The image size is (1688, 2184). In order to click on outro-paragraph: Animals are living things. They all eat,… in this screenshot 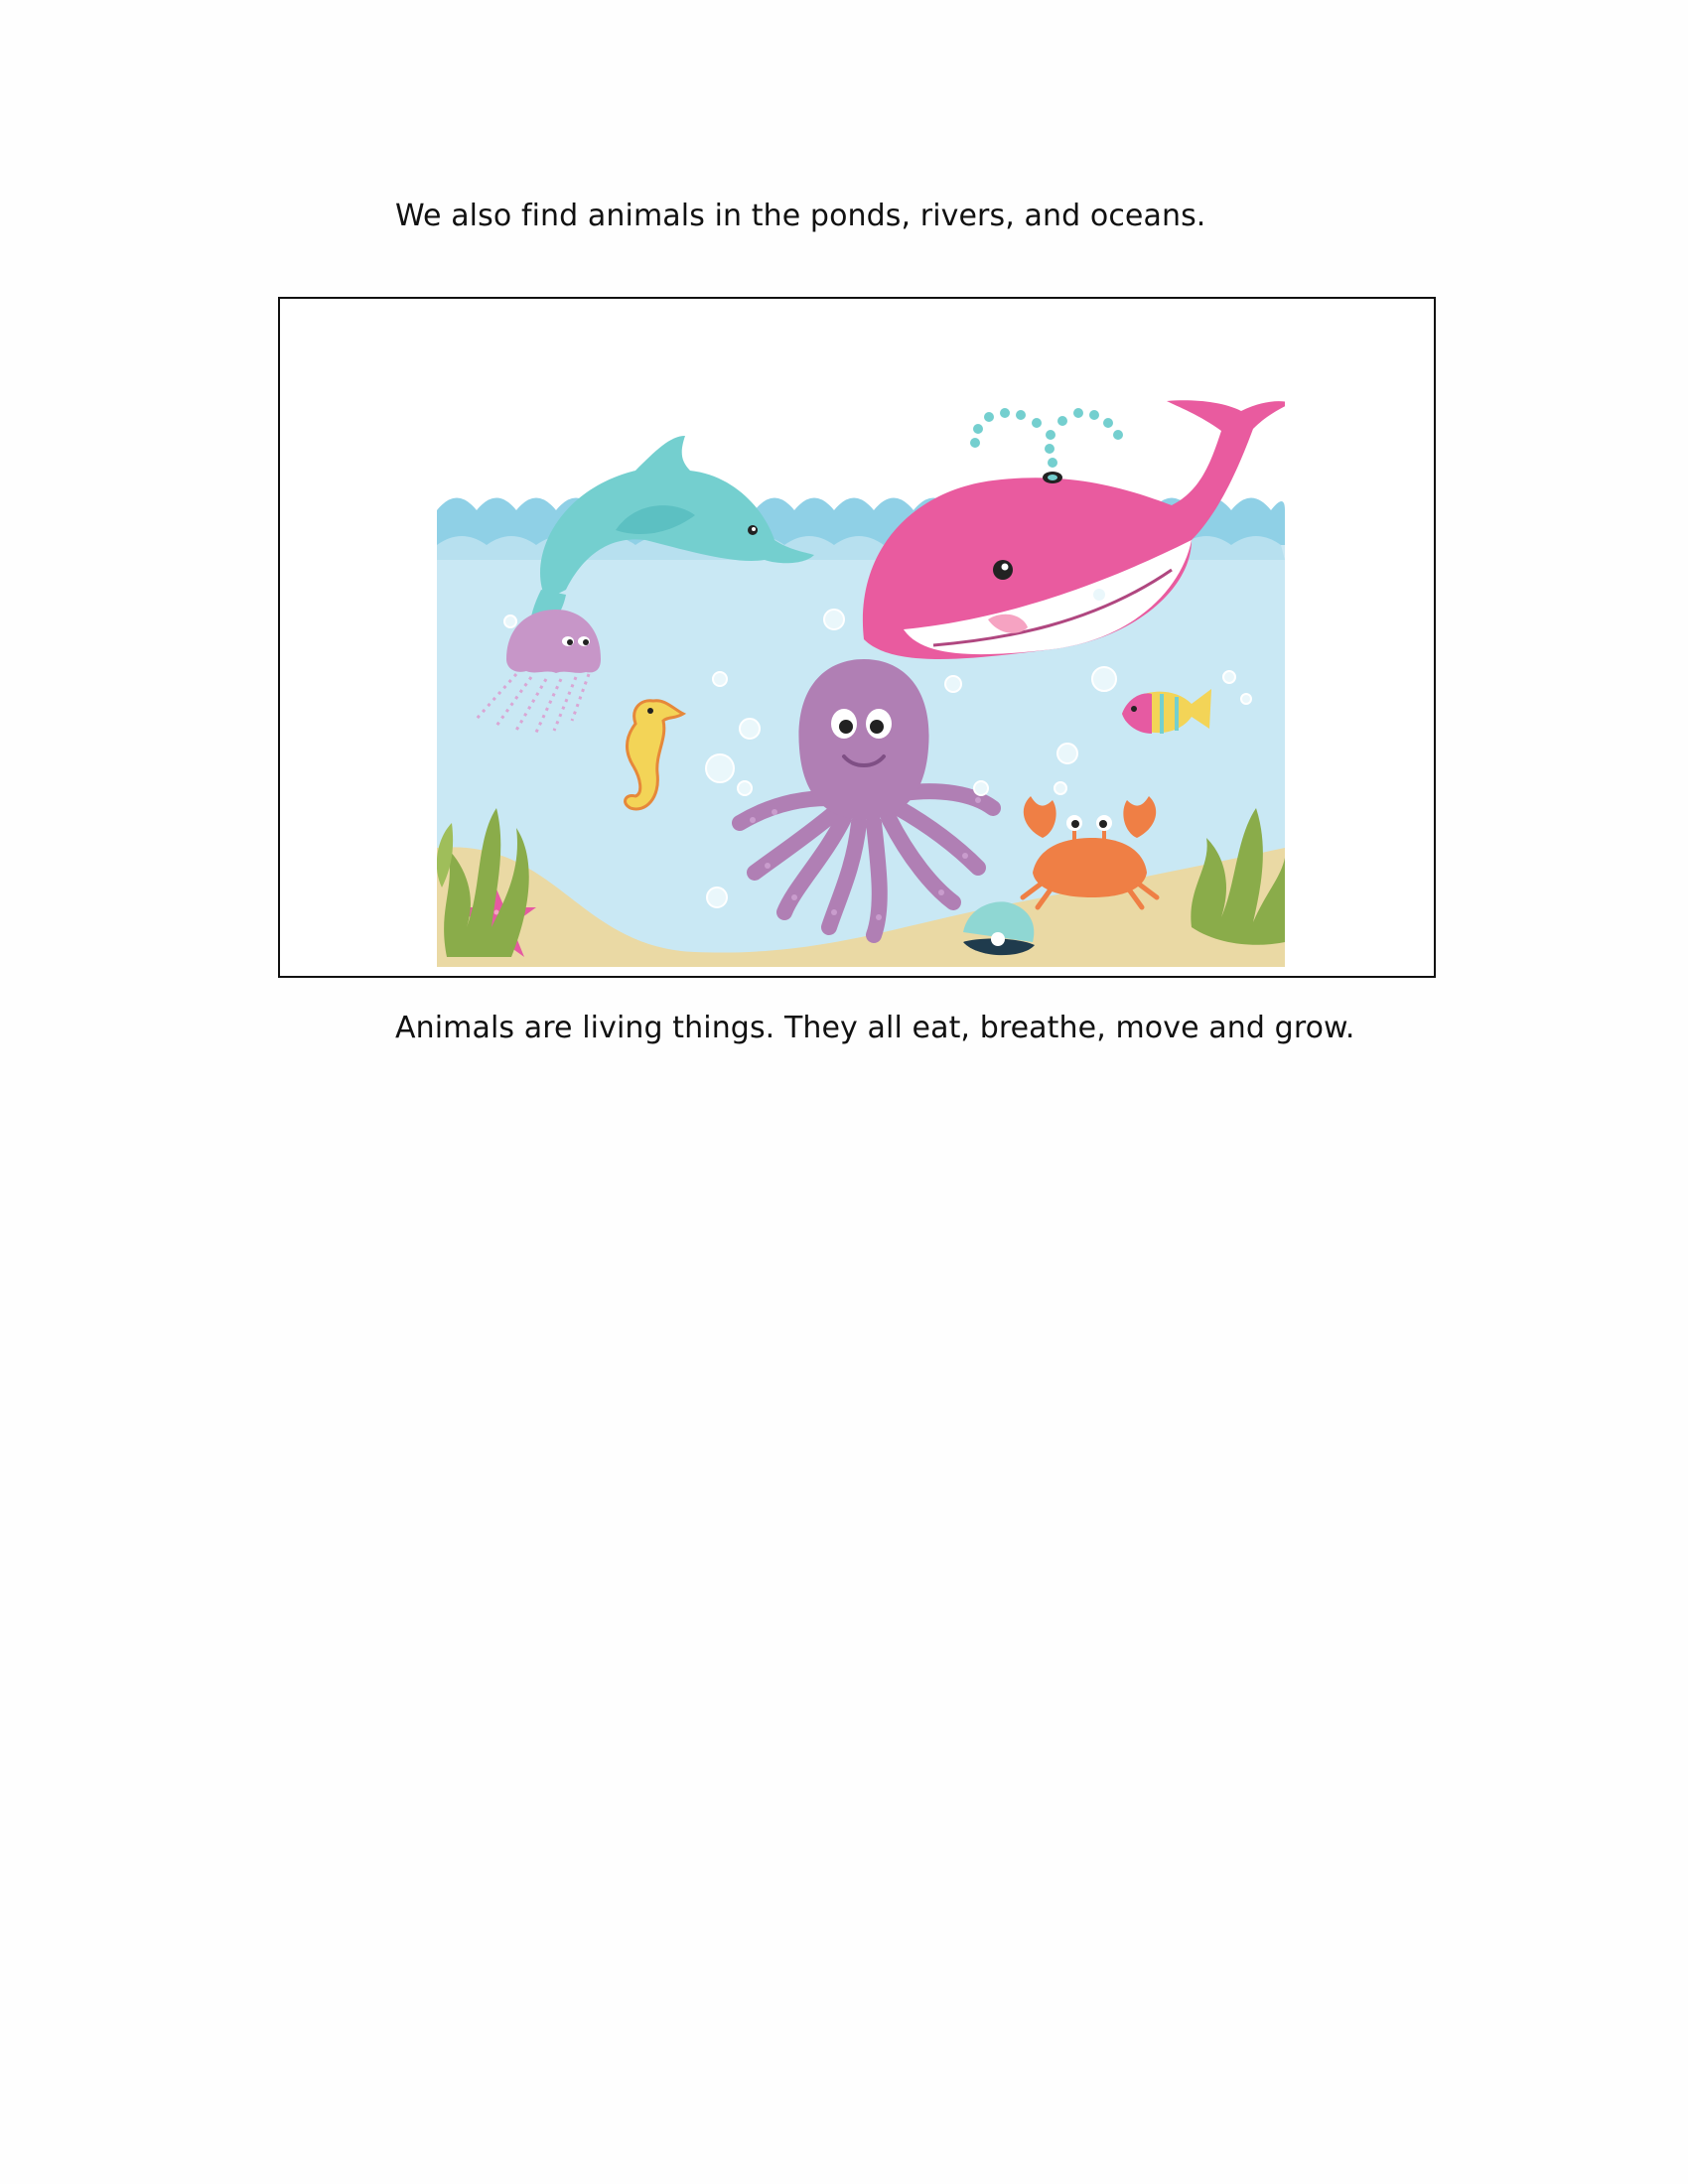, I will do `click(875, 1028)`.